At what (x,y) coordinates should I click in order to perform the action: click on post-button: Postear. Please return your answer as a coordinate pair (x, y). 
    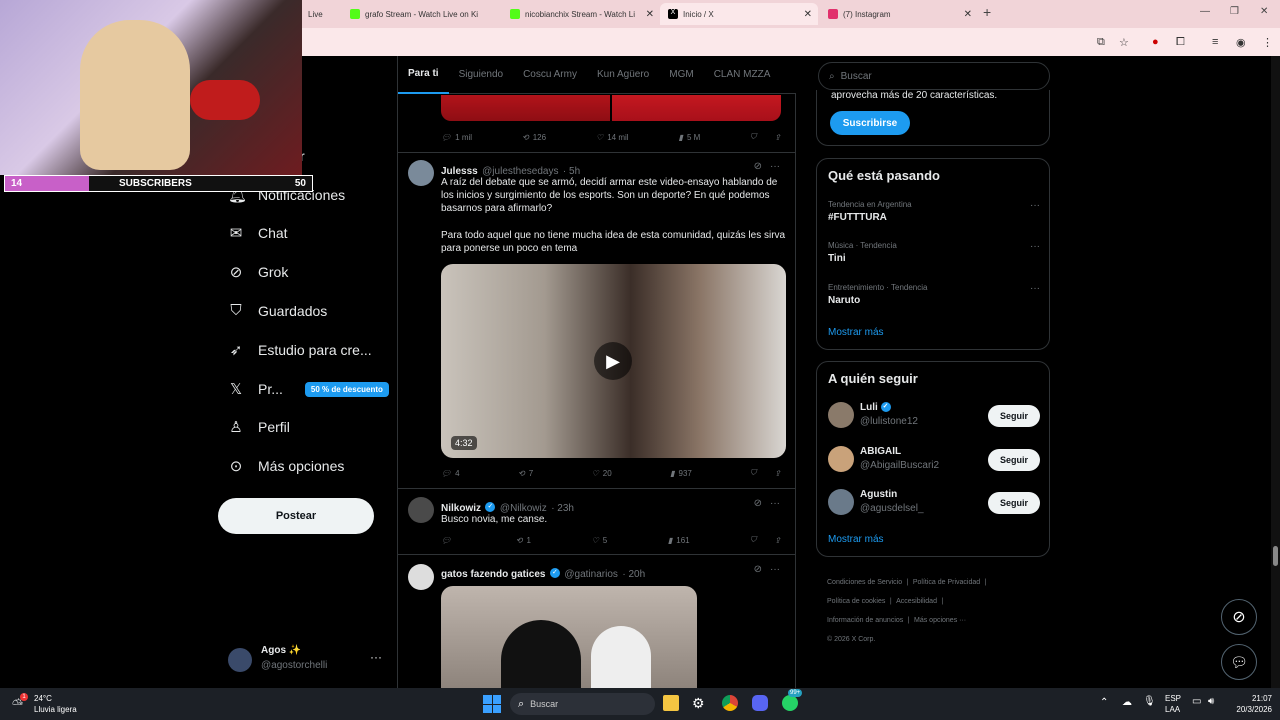
    Looking at the image, I should click on (296, 516).